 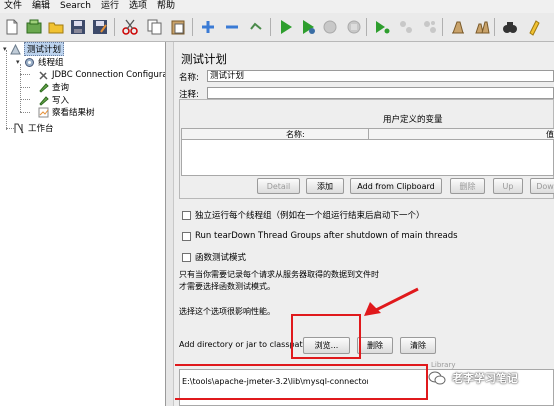 What do you see at coordinates (380, 76) in the screenshot?
I see `name-field: 测试计划` at bounding box center [380, 76].